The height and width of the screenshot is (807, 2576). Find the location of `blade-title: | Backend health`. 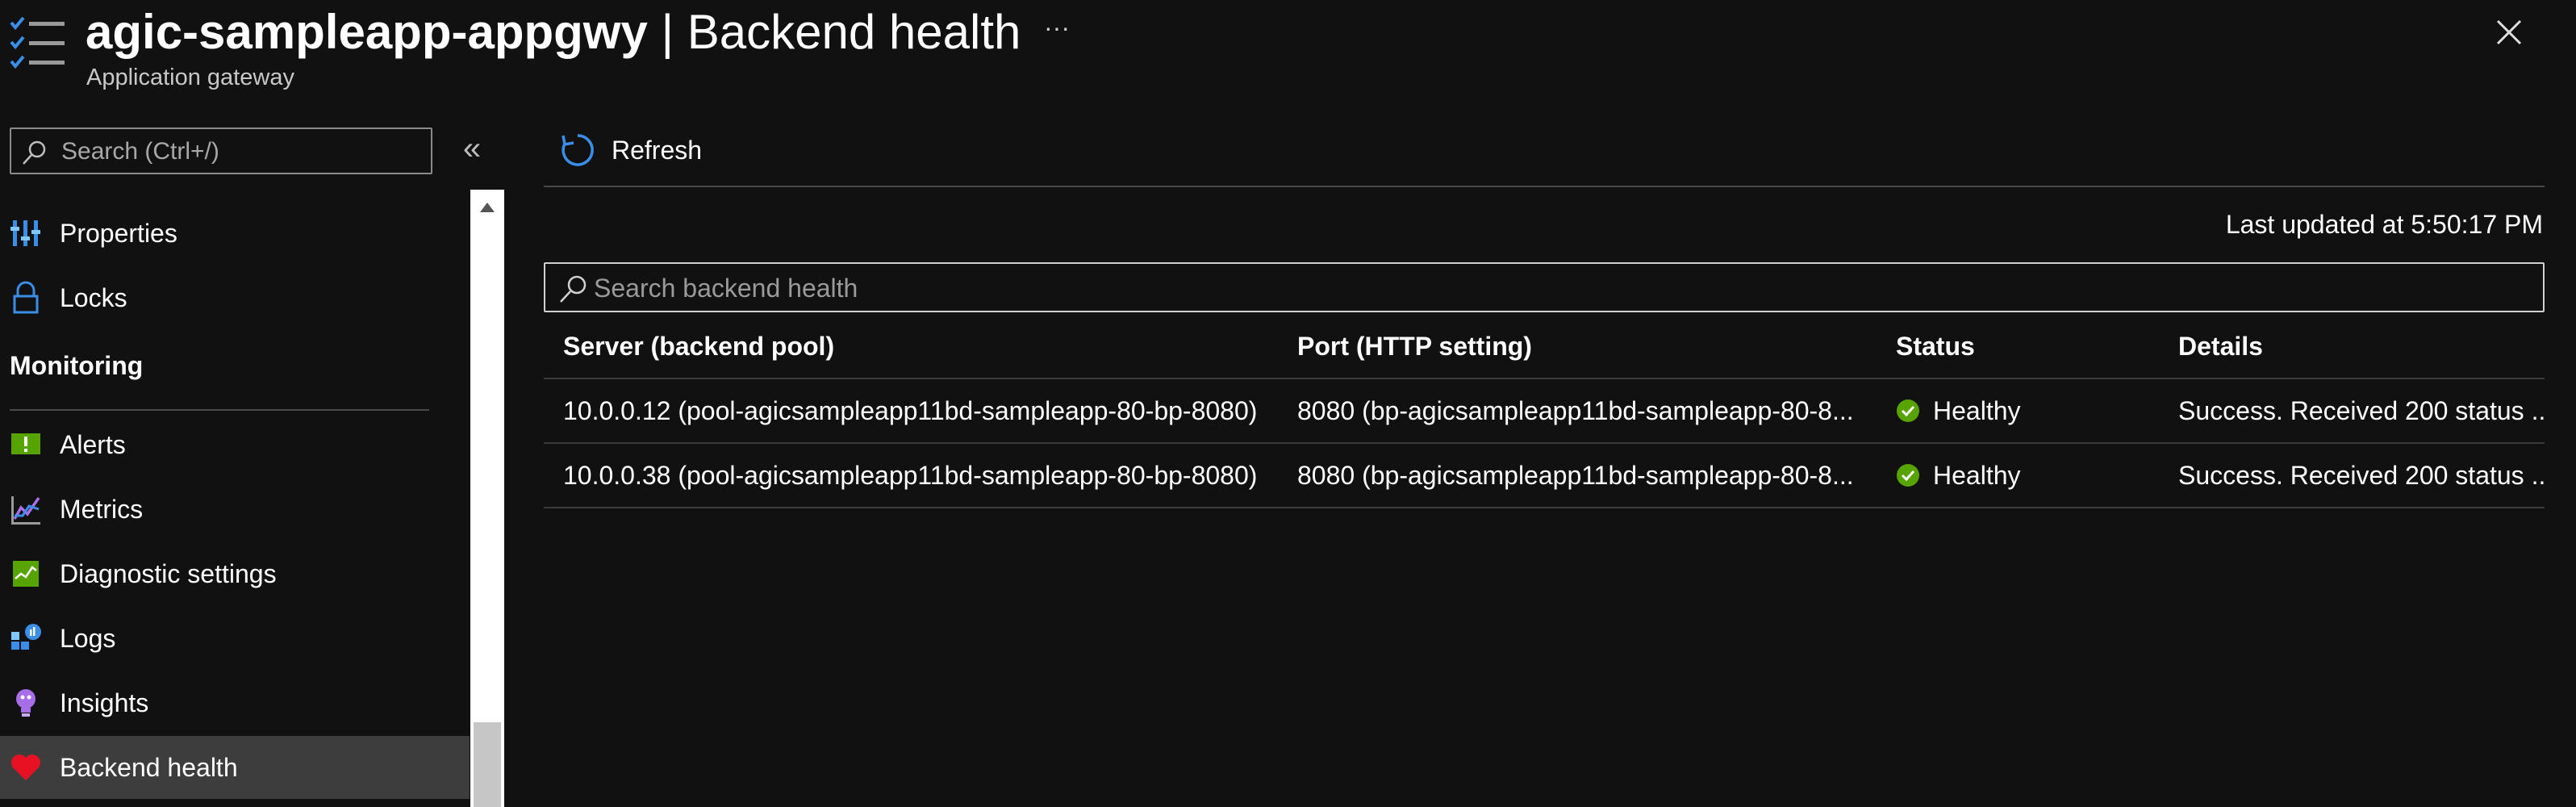

blade-title: | Backend health is located at coordinates (841, 32).